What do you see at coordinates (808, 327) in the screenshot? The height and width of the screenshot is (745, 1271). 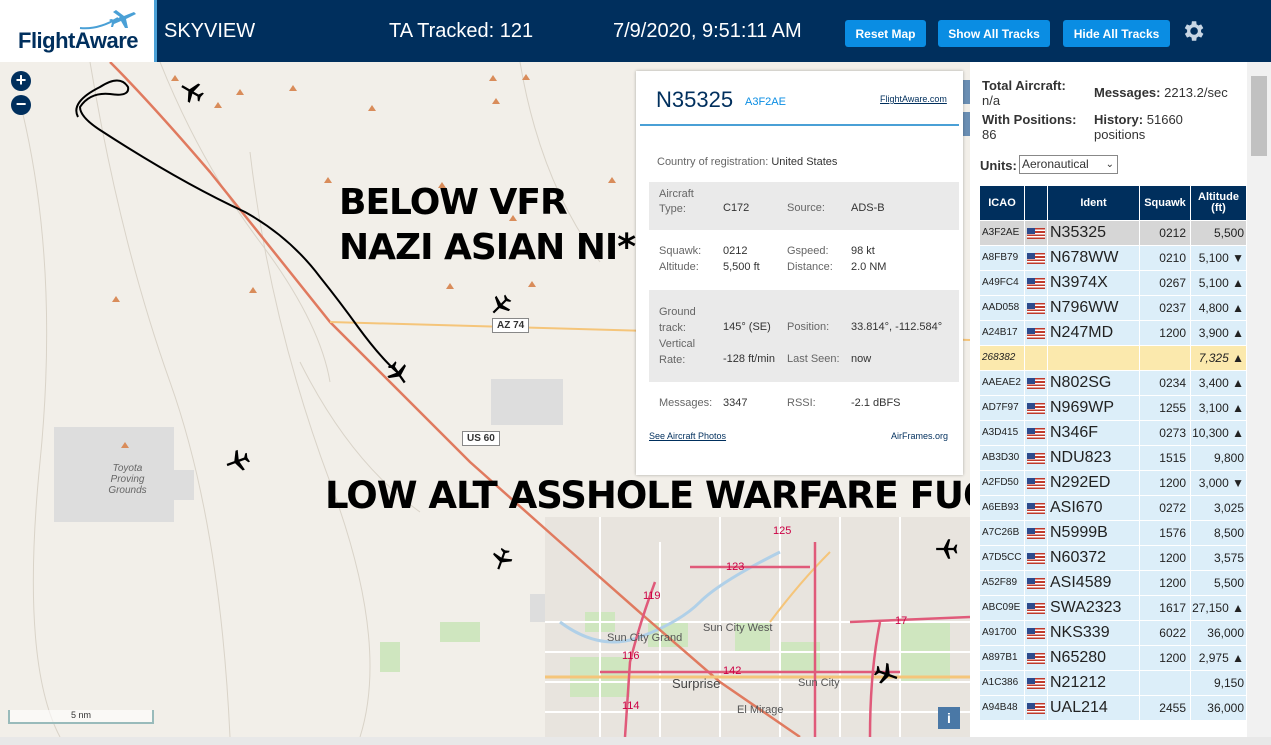 I see `position-label: Position:` at bounding box center [808, 327].